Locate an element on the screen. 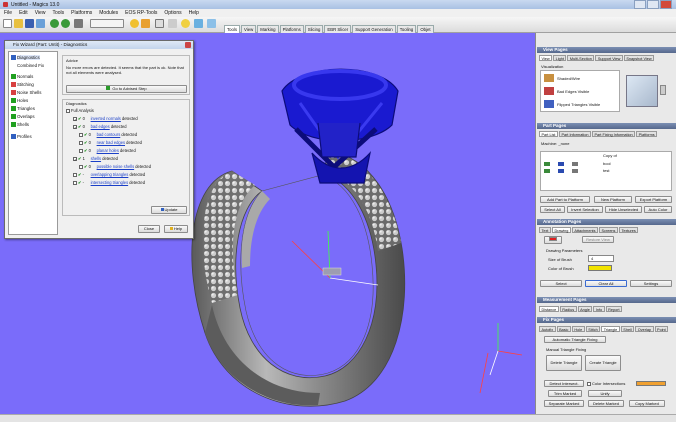  diagnostic-link: inverted normals is located at coordinates (106, 118).